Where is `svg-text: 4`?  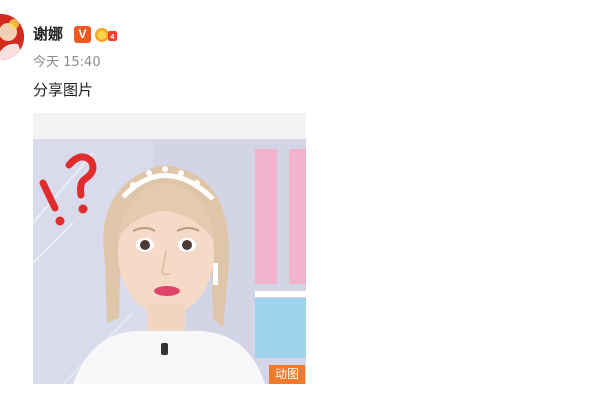
svg-text: 4 is located at coordinates (113, 37).